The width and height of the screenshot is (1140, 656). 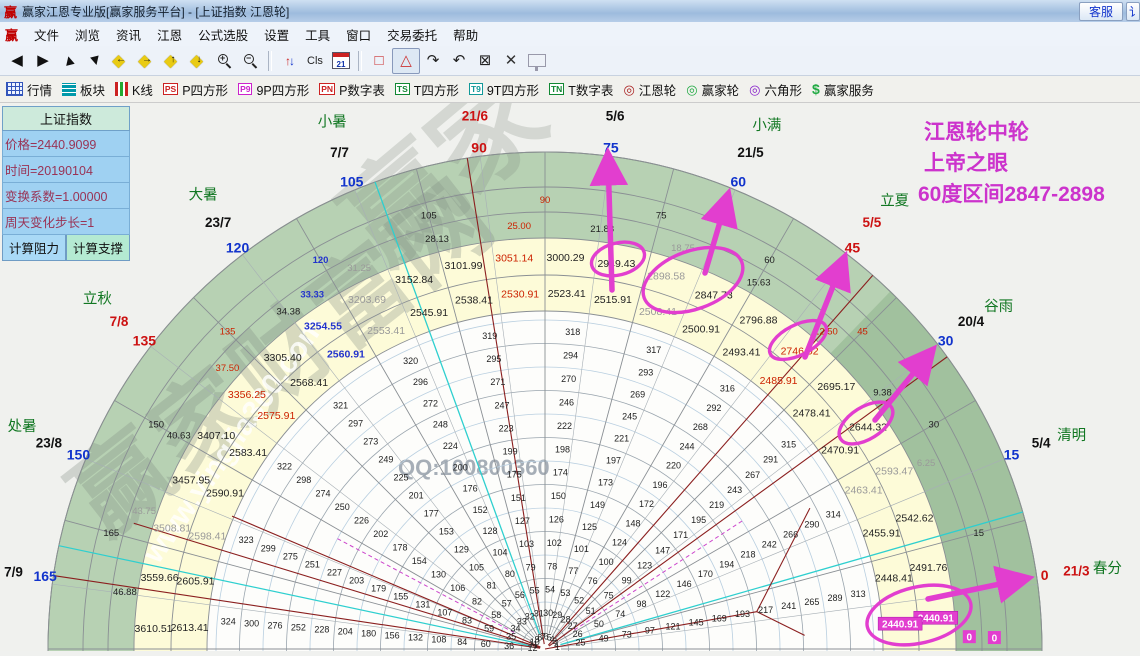 What do you see at coordinates (619, 543) in the screenshot?
I see `svg-text: 124` at bounding box center [619, 543].